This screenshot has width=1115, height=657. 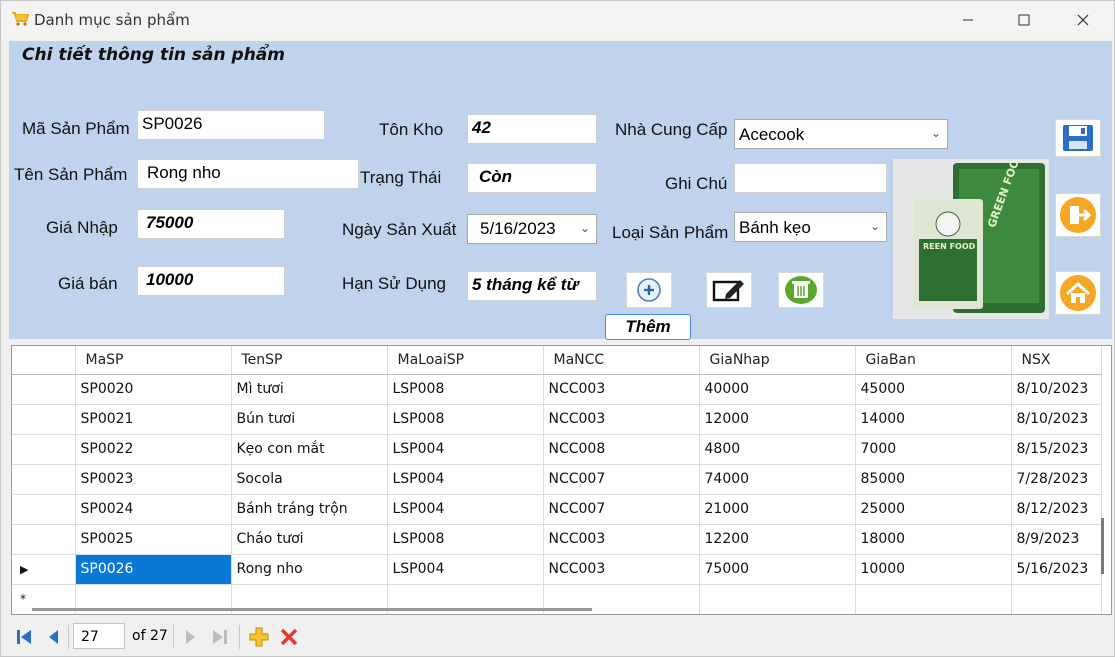 I want to click on table-cell: 7000, so click(x=933, y=449).